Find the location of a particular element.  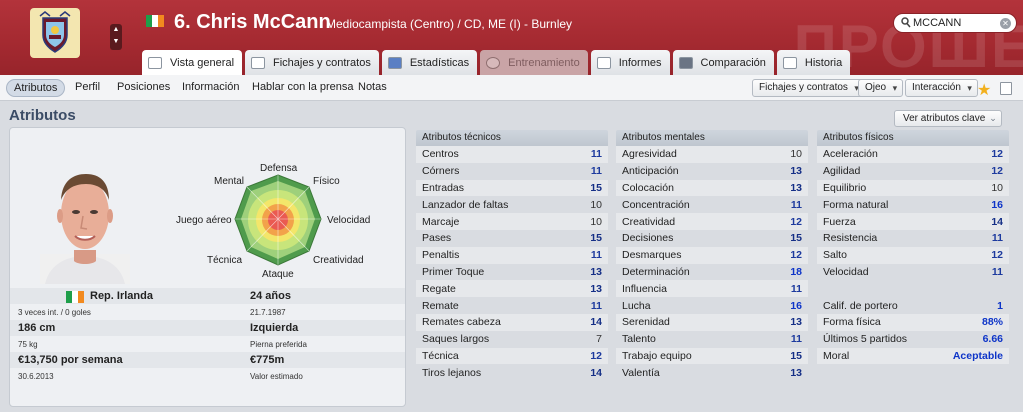

attribute-row: Marcaje 10 is located at coordinates (512, 221).